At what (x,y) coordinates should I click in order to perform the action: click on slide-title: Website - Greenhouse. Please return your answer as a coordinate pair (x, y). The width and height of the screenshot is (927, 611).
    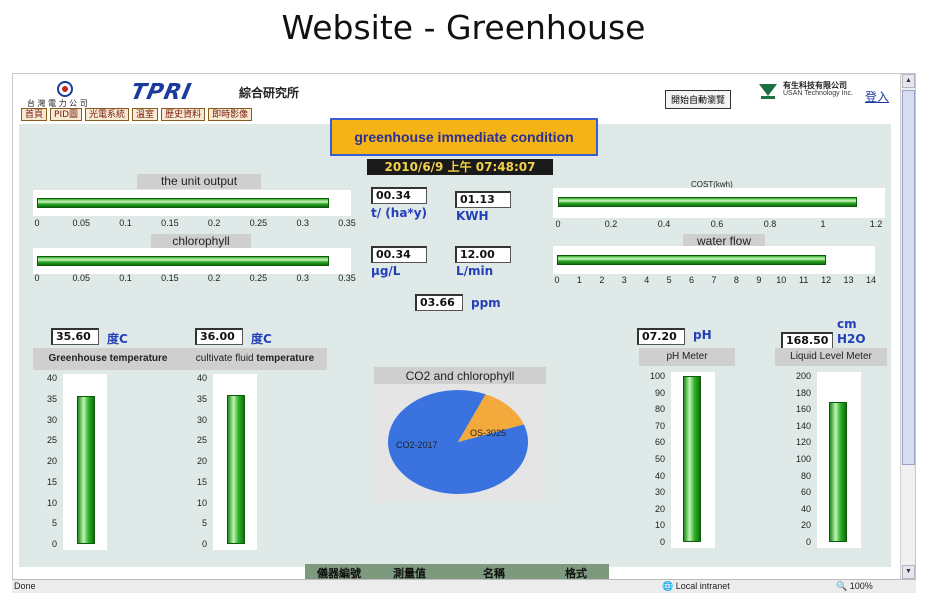
    Looking at the image, I should click on (463, 27).